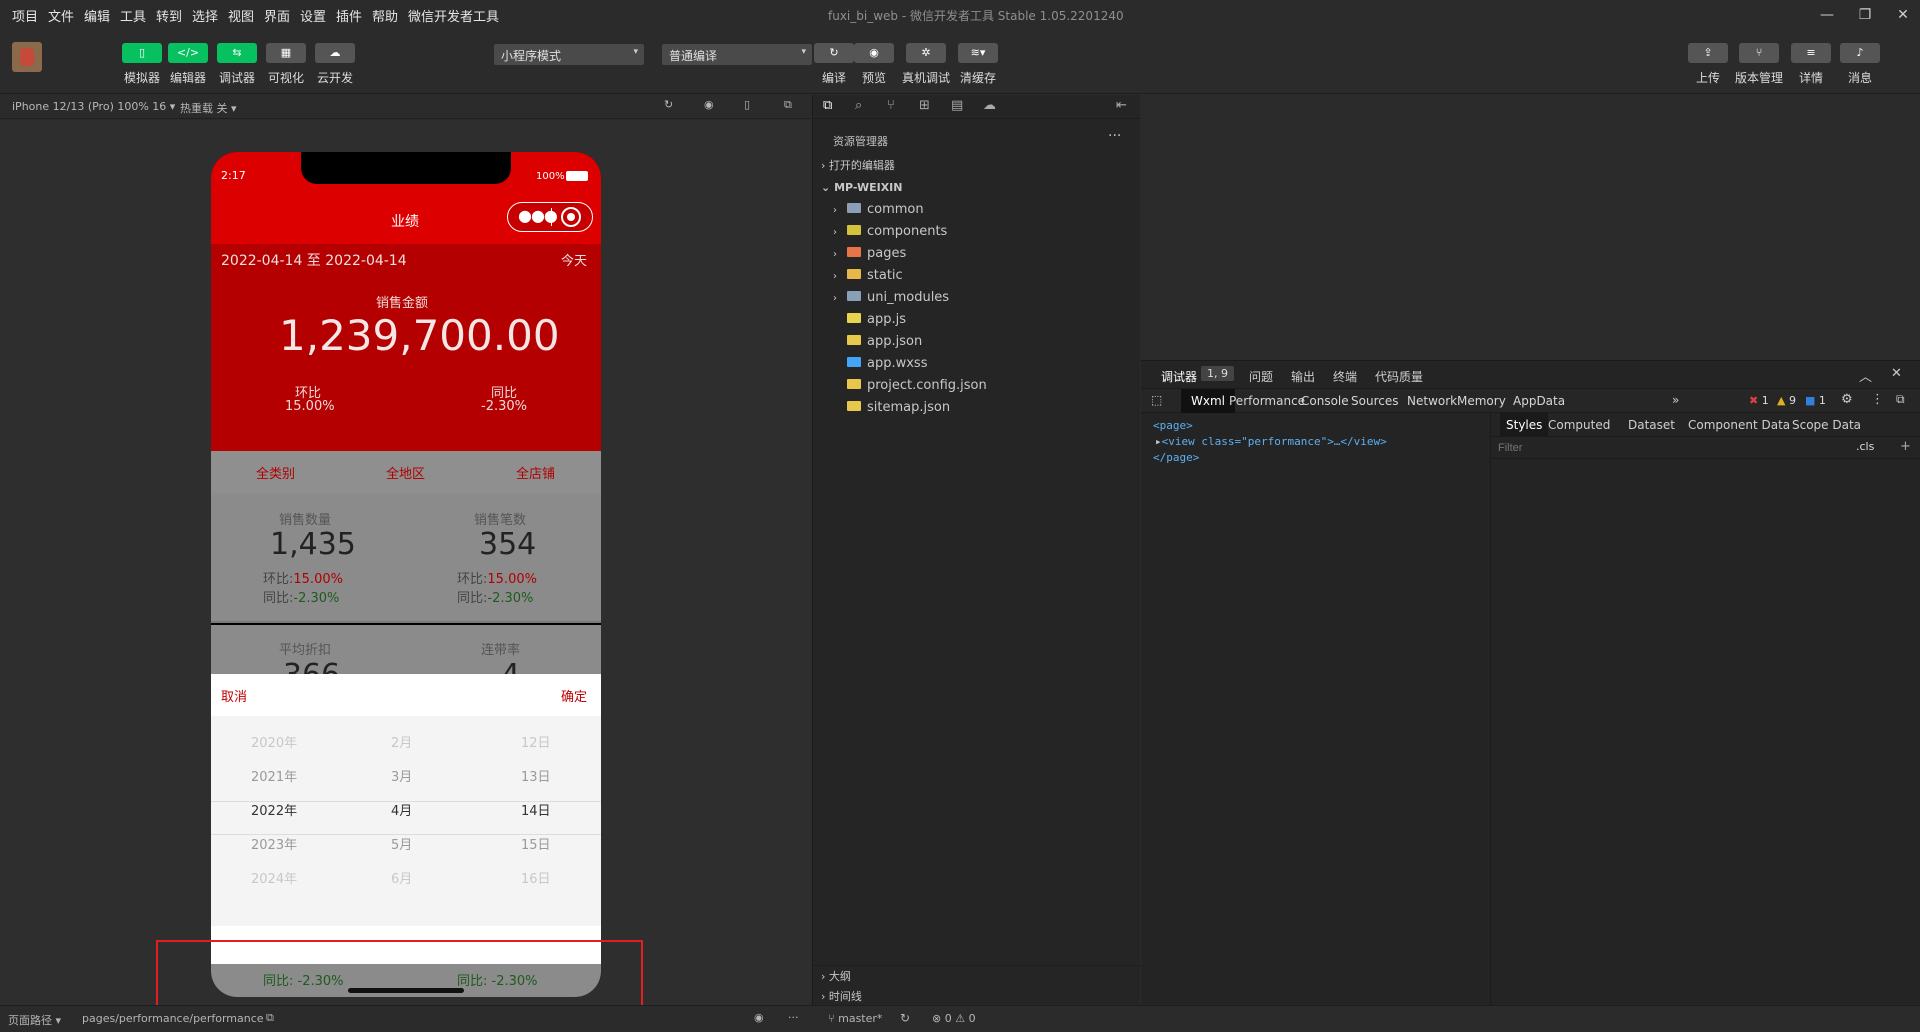 The height and width of the screenshot is (1032, 1920). What do you see at coordinates (954, 1018) in the screenshot?
I see `problems-count: ⊗ 0 ⚠ 0` at bounding box center [954, 1018].